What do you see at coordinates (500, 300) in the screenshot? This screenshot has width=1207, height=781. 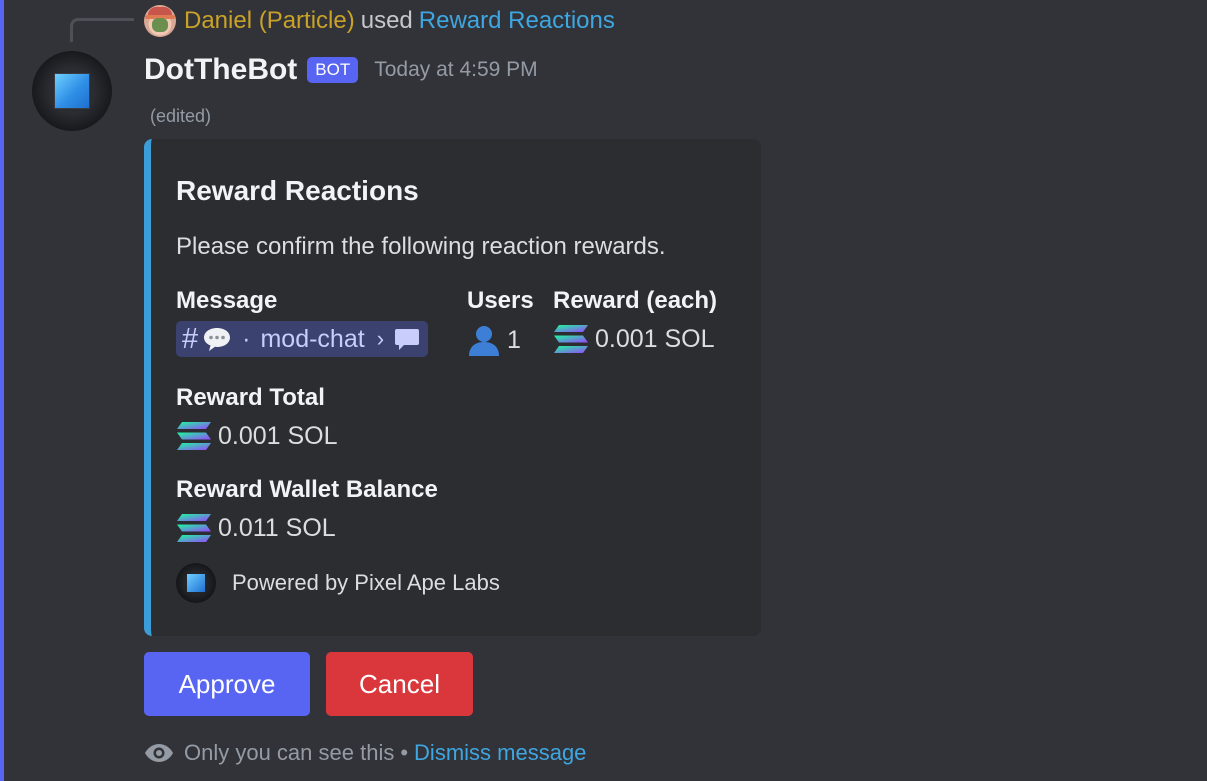 I see `field-users-name: Users` at bounding box center [500, 300].